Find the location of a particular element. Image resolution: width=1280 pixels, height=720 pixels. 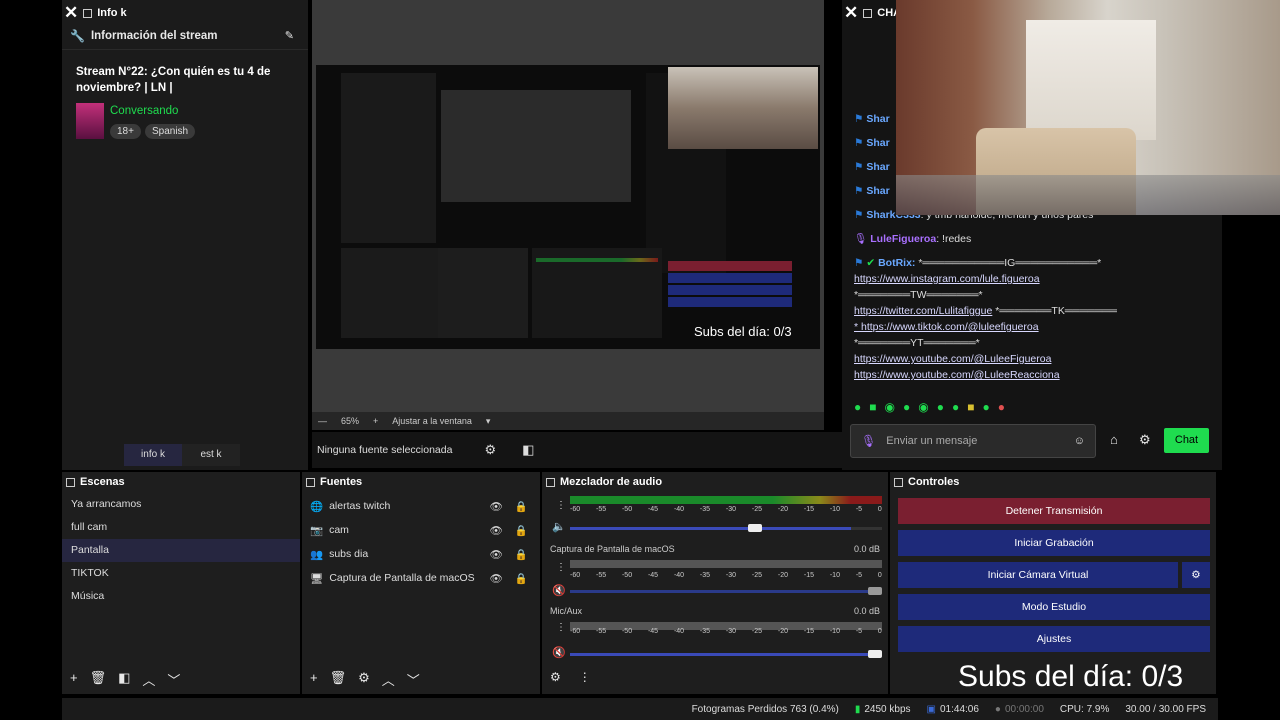

mod-badge-icon: ⚑ is located at coordinates (859, 167).